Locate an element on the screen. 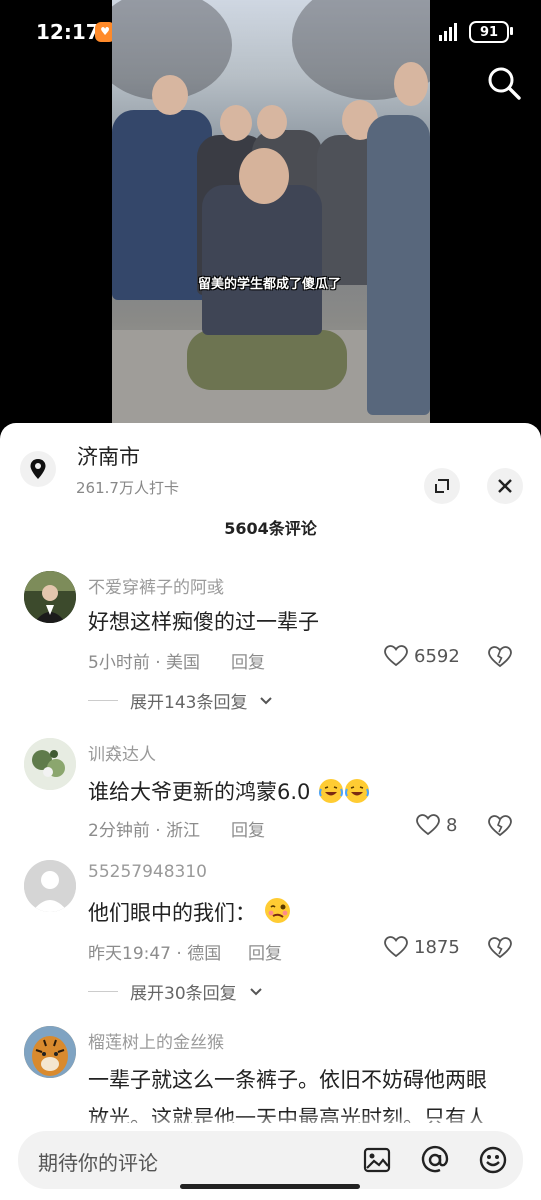 The image size is (541, 1200). like-button: 8 is located at coordinates (436, 825).